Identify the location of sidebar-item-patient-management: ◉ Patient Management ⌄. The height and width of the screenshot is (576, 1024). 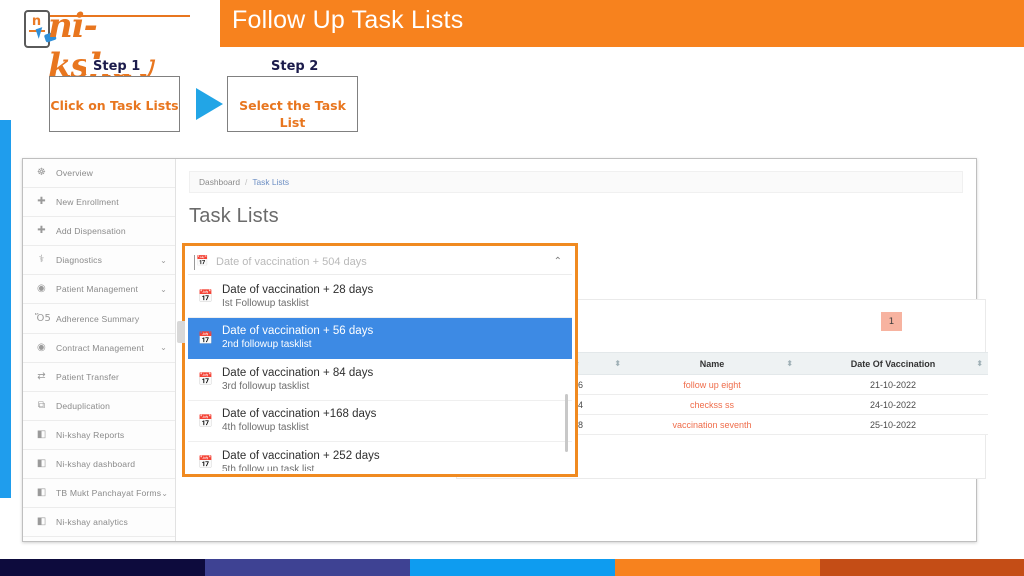
(99, 290).